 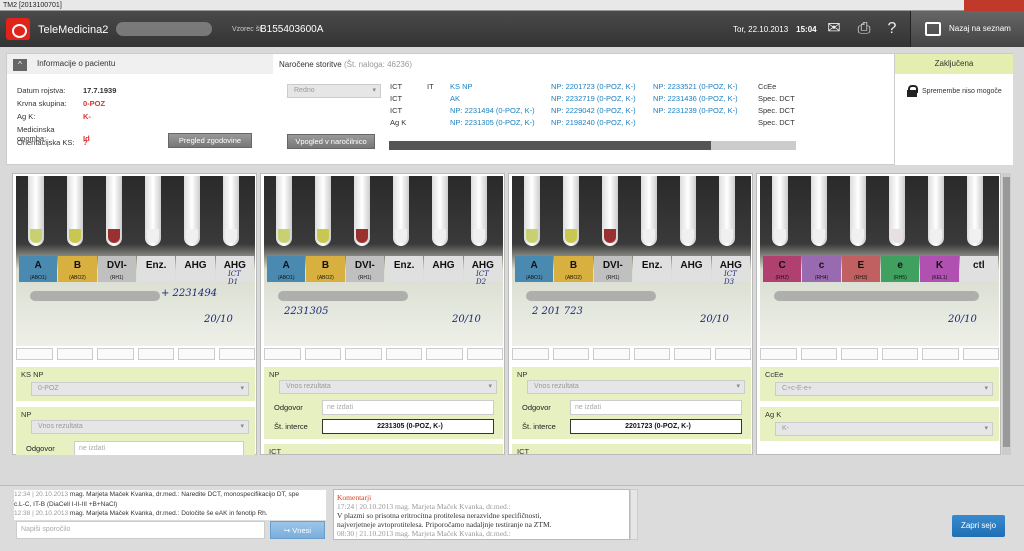 What do you see at coordinates (782, 269) in the screenshot?
I see `stripe-label: C (RH2)` at bounding box center [782, 269].